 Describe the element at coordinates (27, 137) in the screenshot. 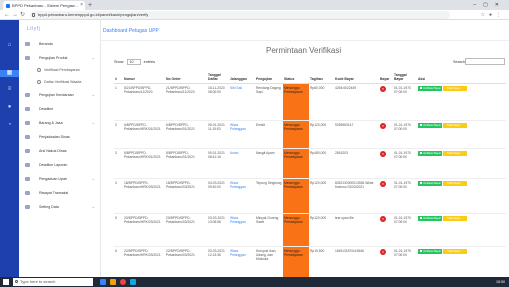

I see `schedule-icon` at that location.